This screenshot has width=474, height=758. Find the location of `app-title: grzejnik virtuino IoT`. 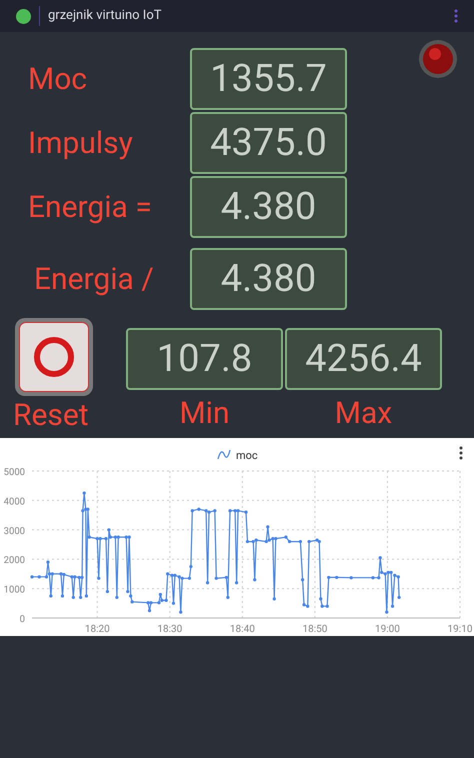

app-title: grzejnik virtuino IoT is located at coordinates (105, 16).